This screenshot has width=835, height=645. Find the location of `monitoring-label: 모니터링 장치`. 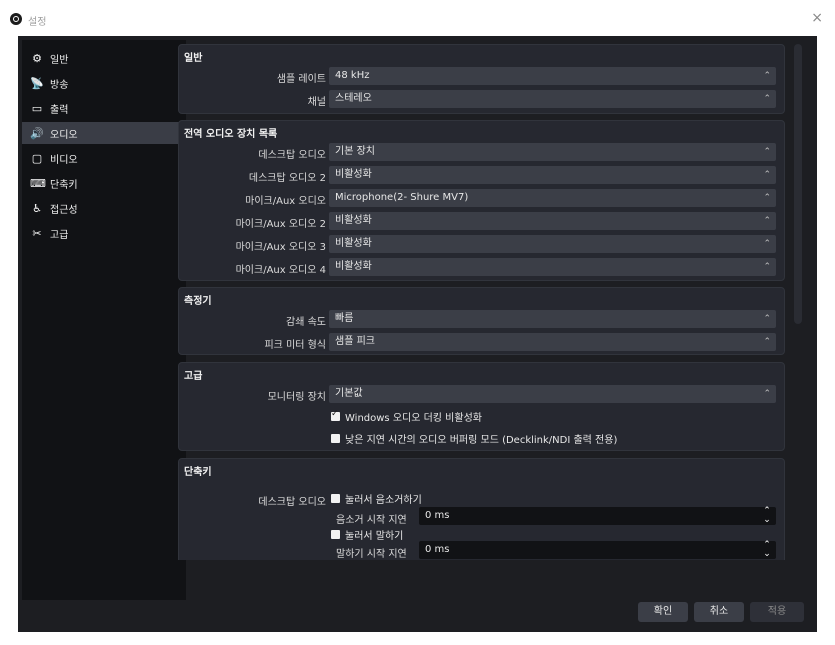

monitoring-label: 모니터링 장치 is located at coordinates (296, 397).